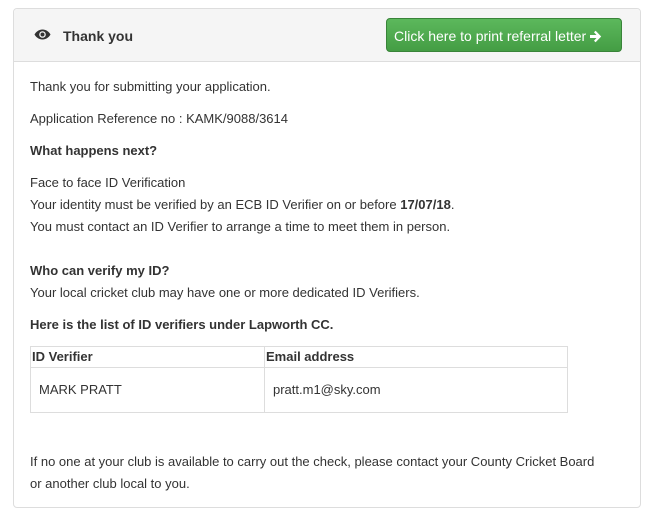 This screenshot has width=659, height=508. Describe the element at coordinates (100, 270) in the screenshot. I see `who-can-verify-heading: Who can verify my ID?` at that location.